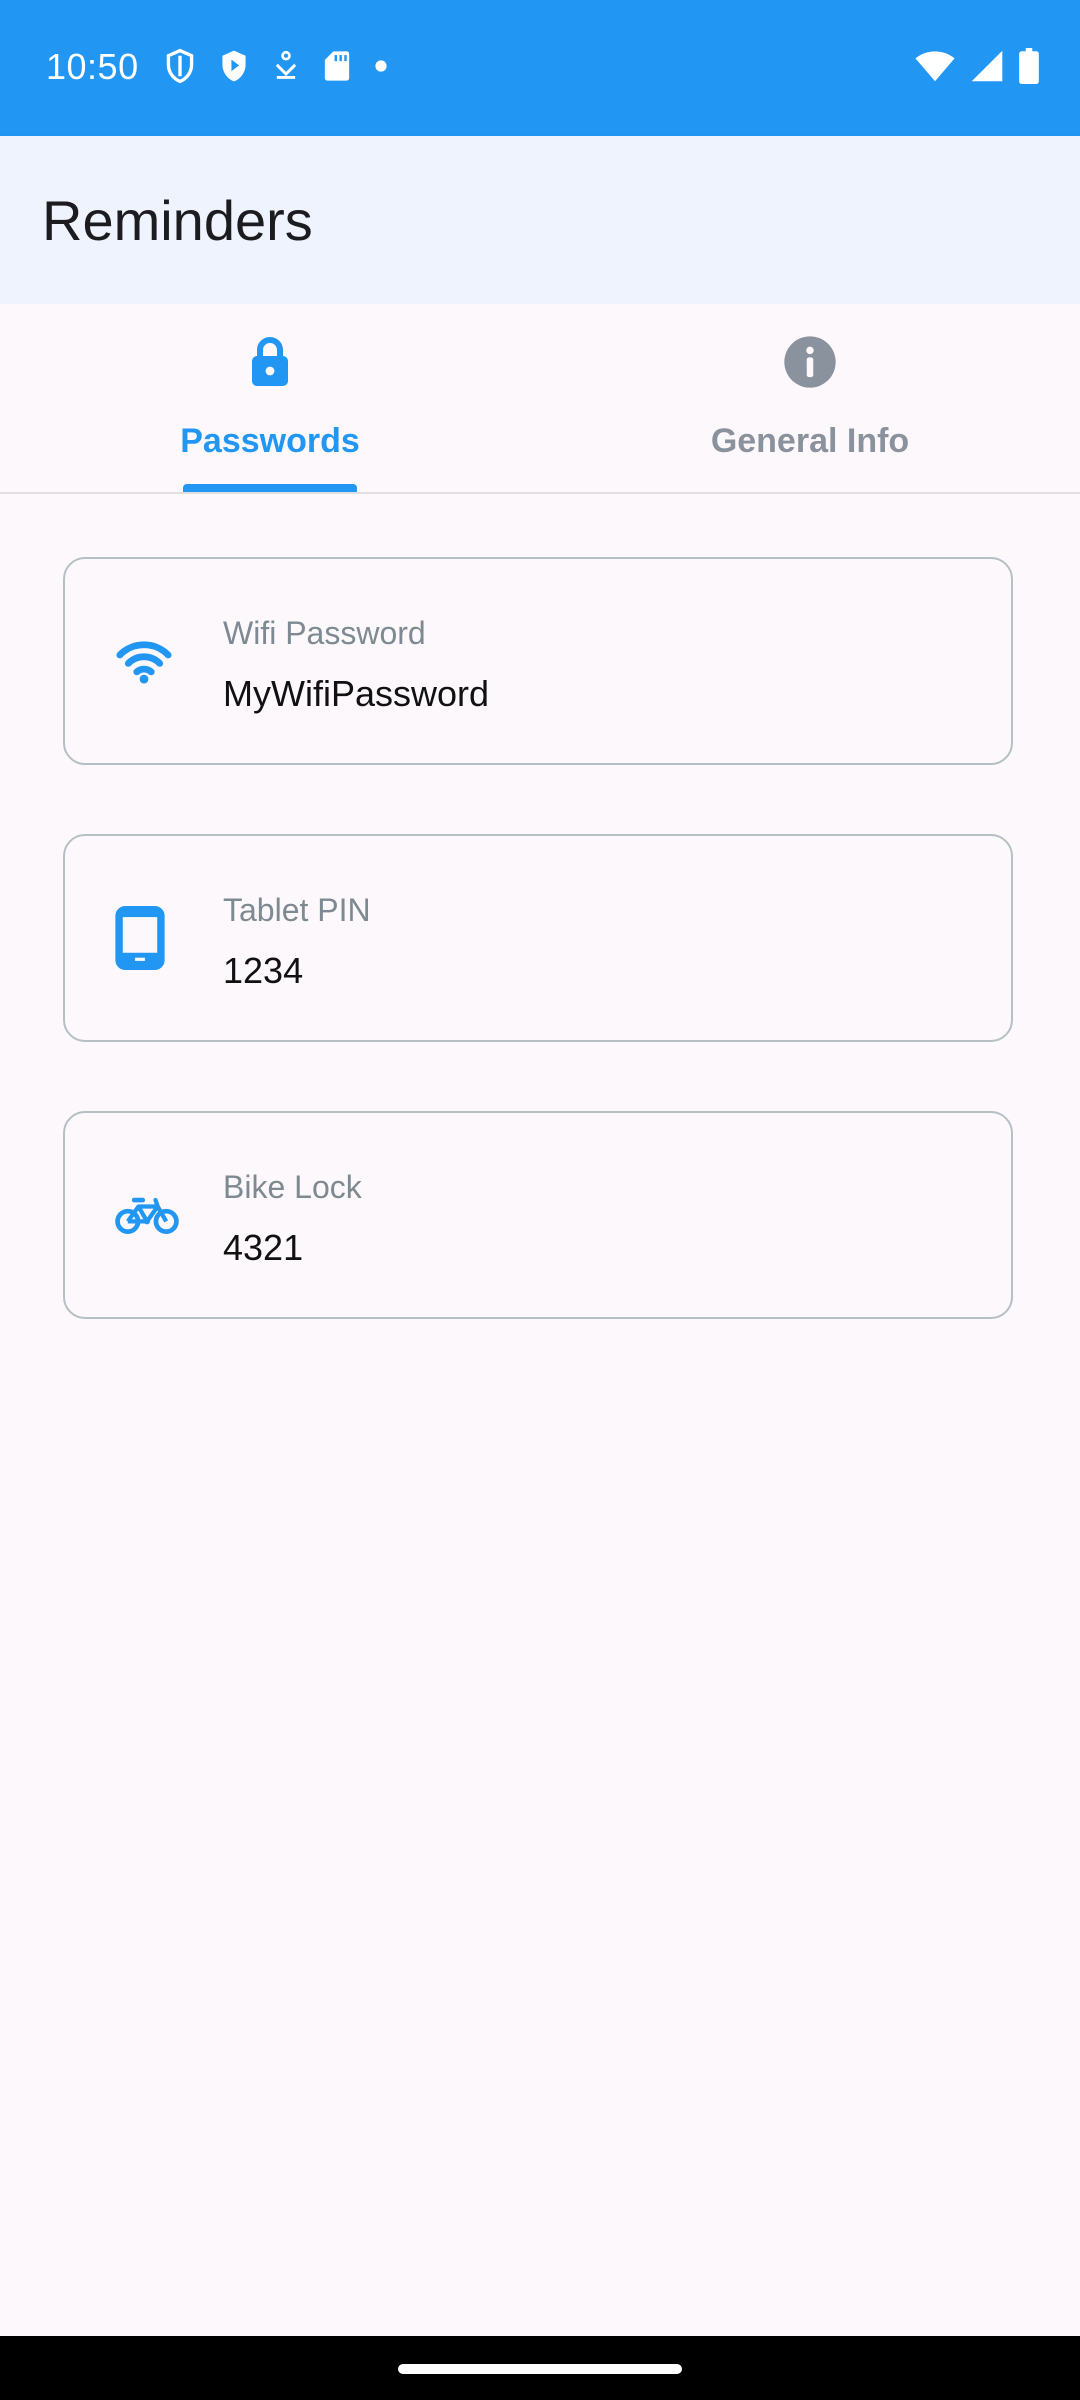  Describe the element at coordinates (540, 220) in the screenshot. I see `app-bar: Reminders` at that location.